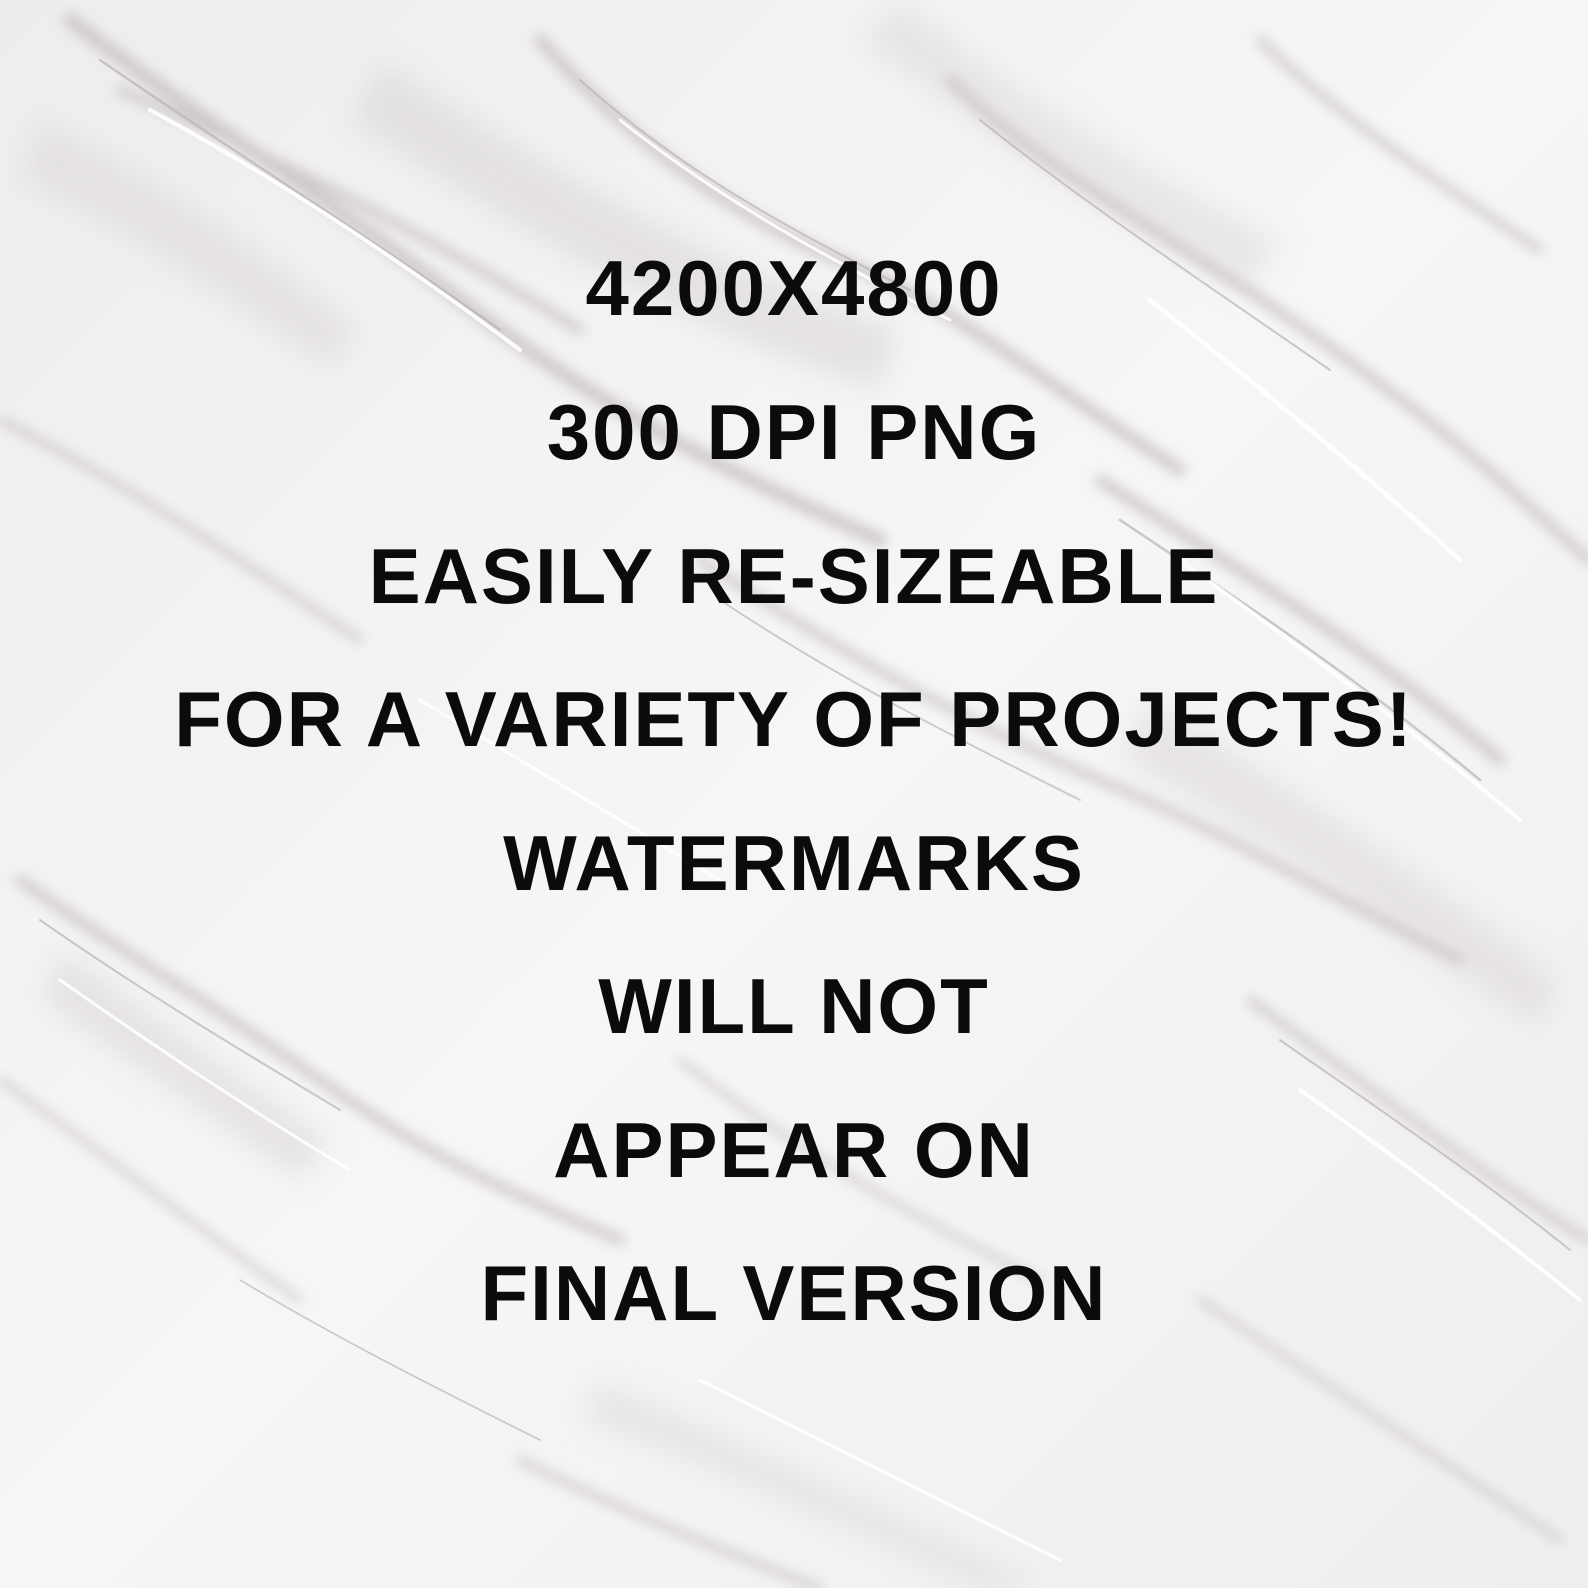 The image size is (1588, 1588). I want to click on final-version-line: FINAL VERSION, so click(794, 1293).